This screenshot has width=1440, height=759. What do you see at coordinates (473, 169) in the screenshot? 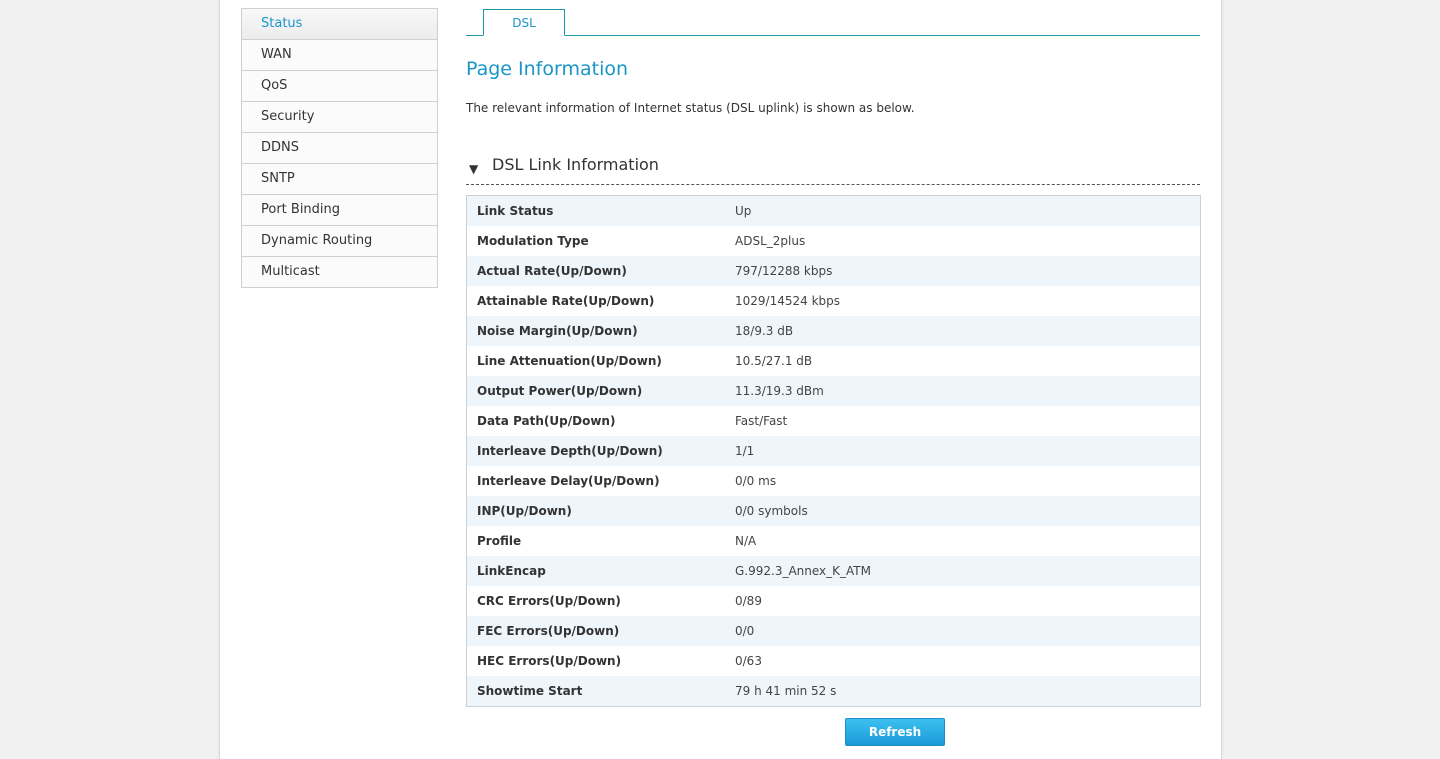
I see `triangle-down-icon: ▼` at bounding box center [473, 169].